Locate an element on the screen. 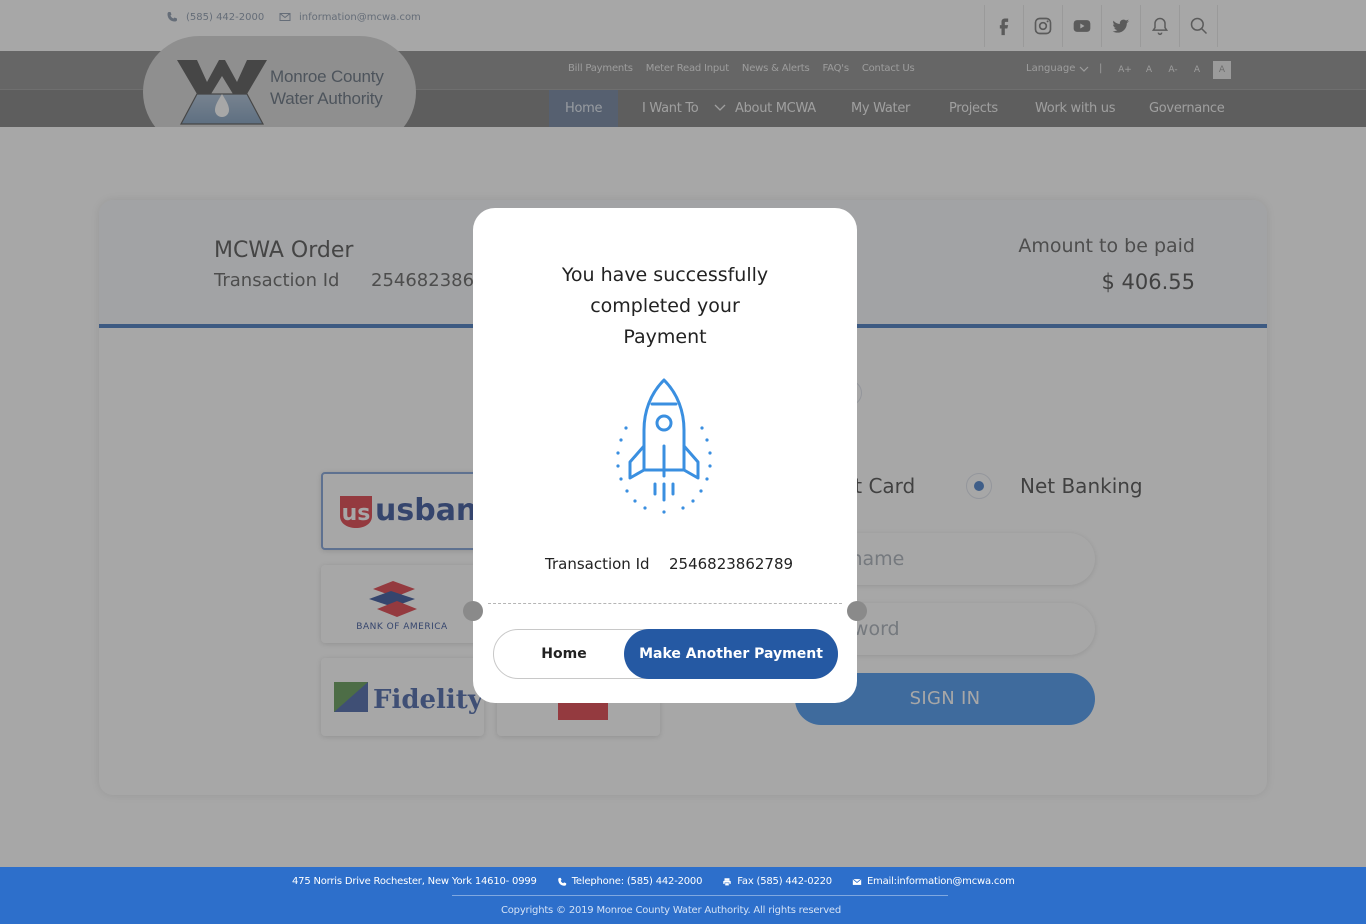  footer-telephone-text: Telephone: (585) 442-2000 is located at coordinates (637, 881).